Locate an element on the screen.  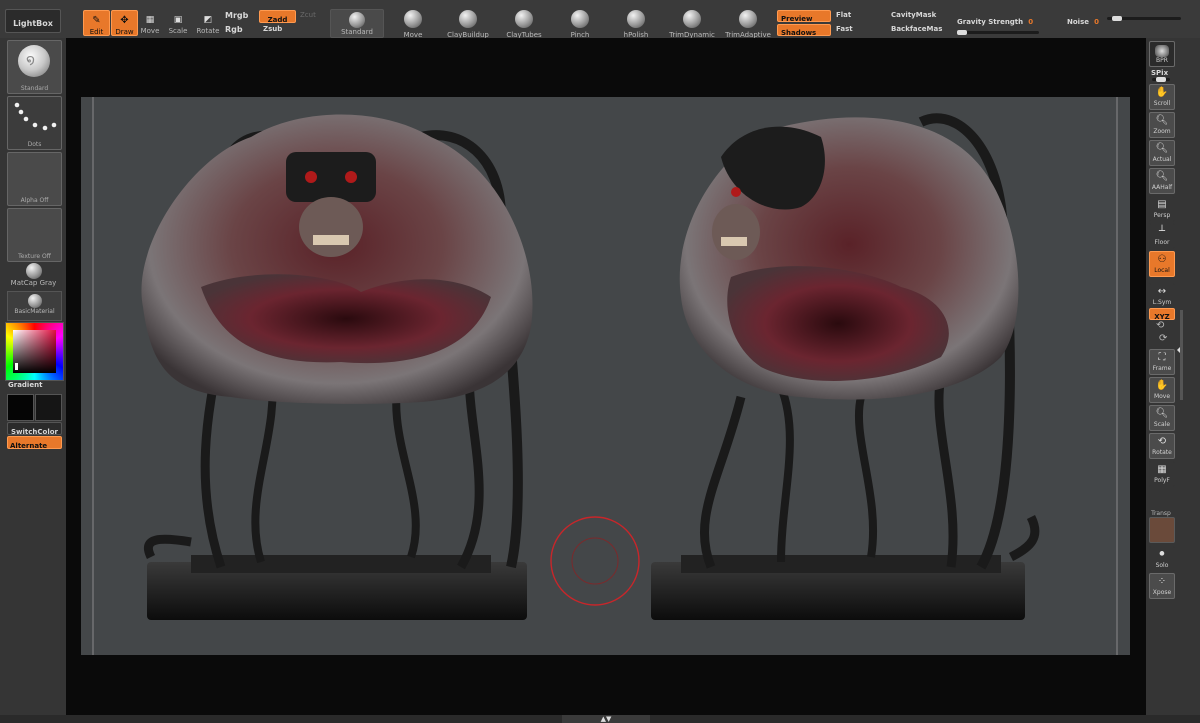
mrgb-toggle: Mrgb is located at coordinates (236, 15).